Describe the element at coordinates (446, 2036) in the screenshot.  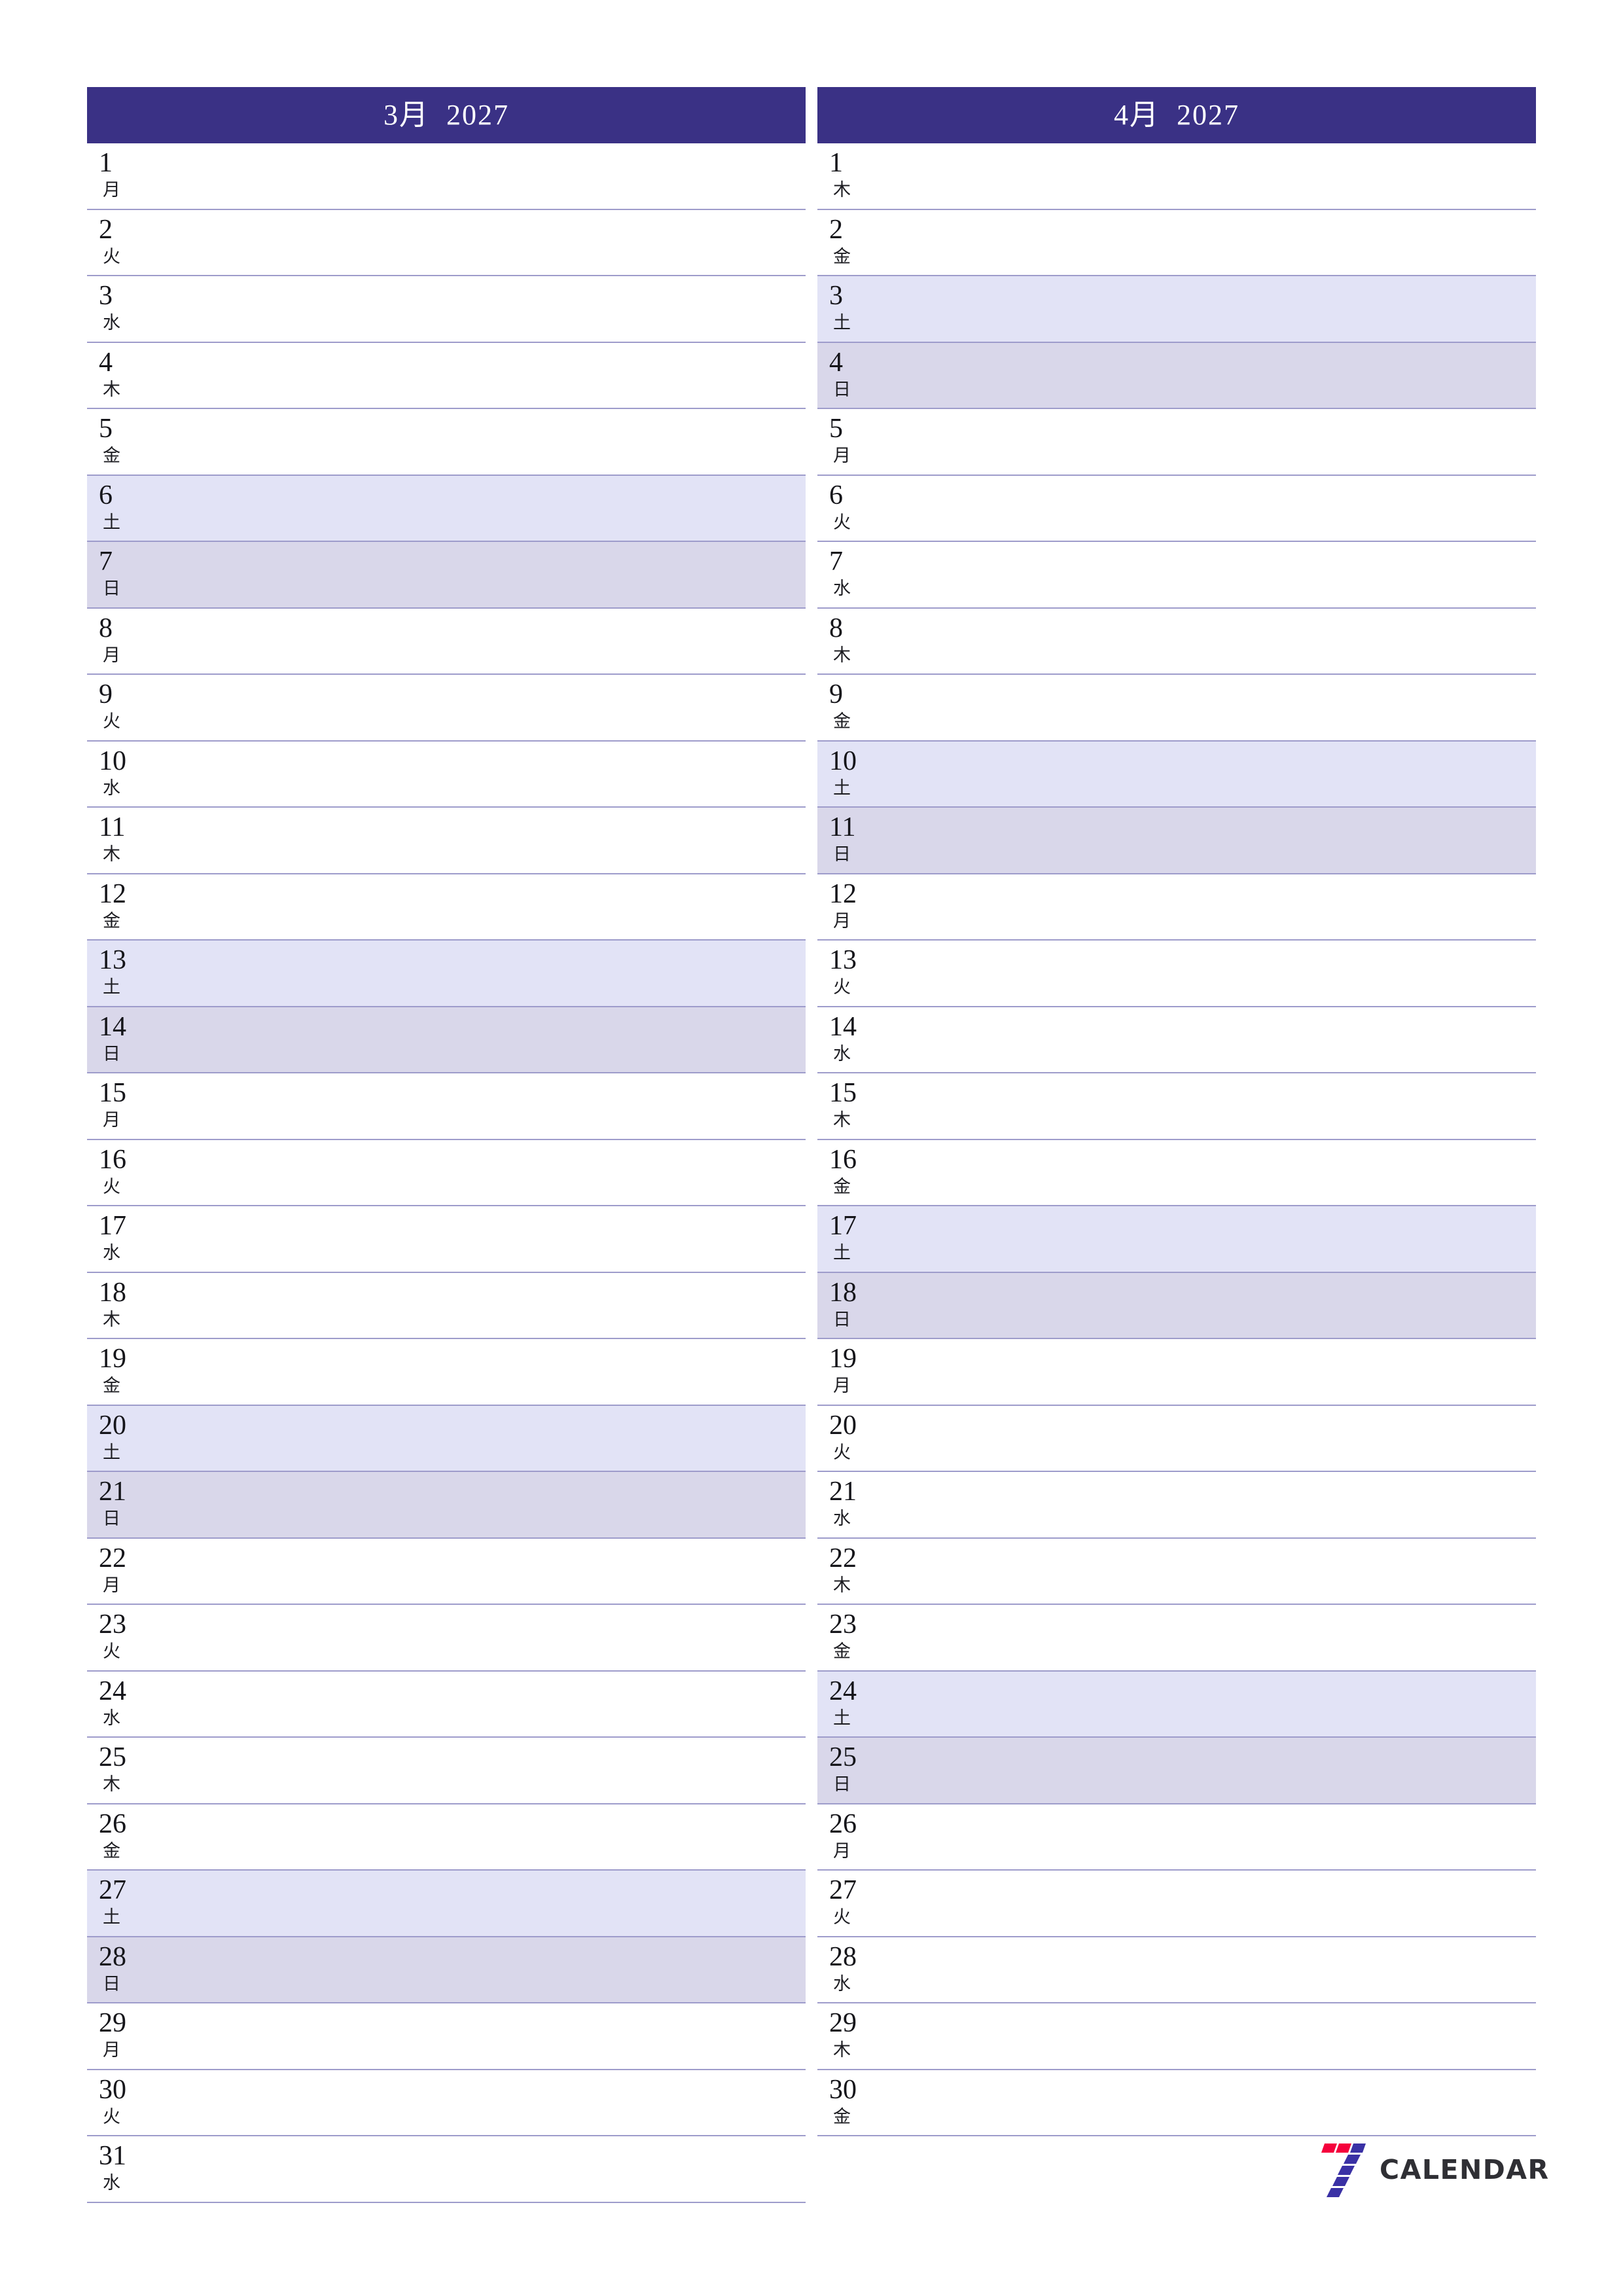
I see `day-row: 29 月` at that location.